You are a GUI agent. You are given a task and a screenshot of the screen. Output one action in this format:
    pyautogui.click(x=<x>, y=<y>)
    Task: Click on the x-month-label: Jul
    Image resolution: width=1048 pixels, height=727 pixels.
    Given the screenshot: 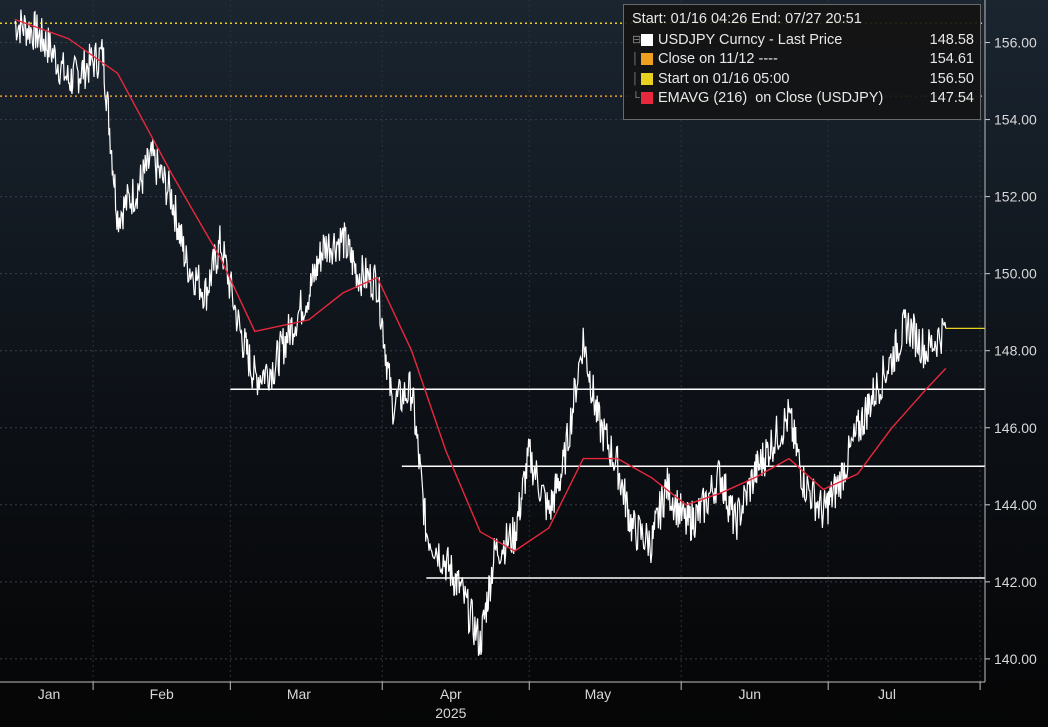 What is the action you would take?
    pyautogui.click(x=887, y=694)
    